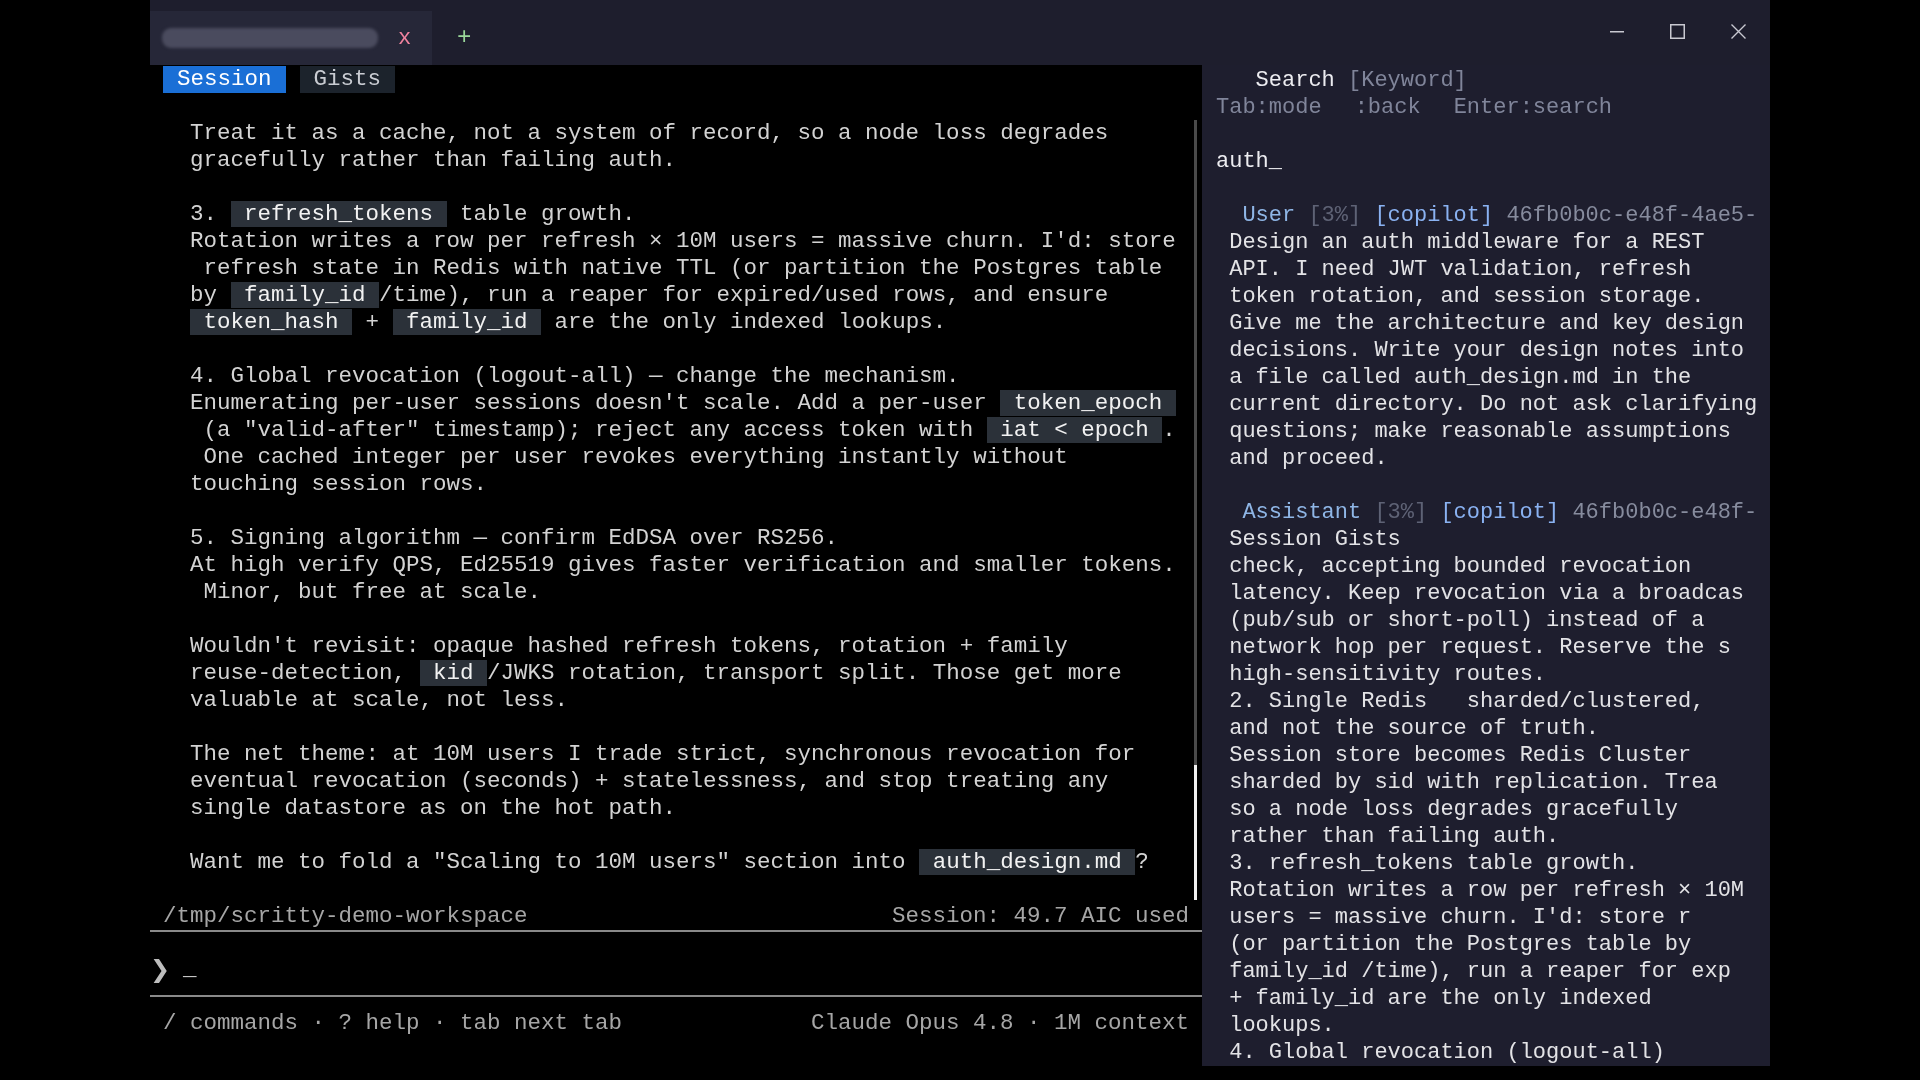 The image size is (1920, 1080). Describe the element at coordinates (670, 862) in the screenshot. I see `message-paragraph: Want me to fold a "Scaling to 10M users" section into auth_design.md ?` at that location.